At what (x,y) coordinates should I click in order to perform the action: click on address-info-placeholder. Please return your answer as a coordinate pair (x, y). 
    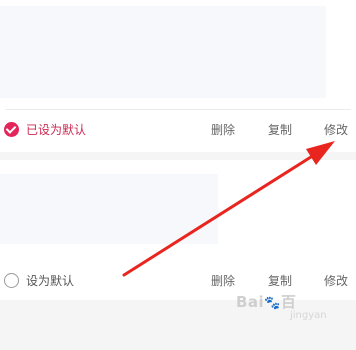
    Looking at the image, I should click on (109, 209).